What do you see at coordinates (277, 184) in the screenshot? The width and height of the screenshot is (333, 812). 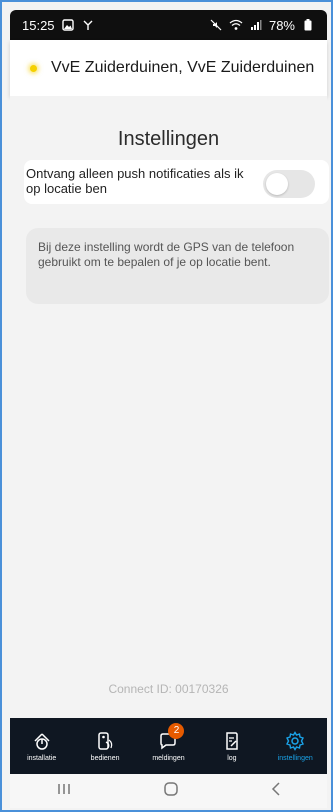 I see `toggle-knob` at bounding box center [277, 184].